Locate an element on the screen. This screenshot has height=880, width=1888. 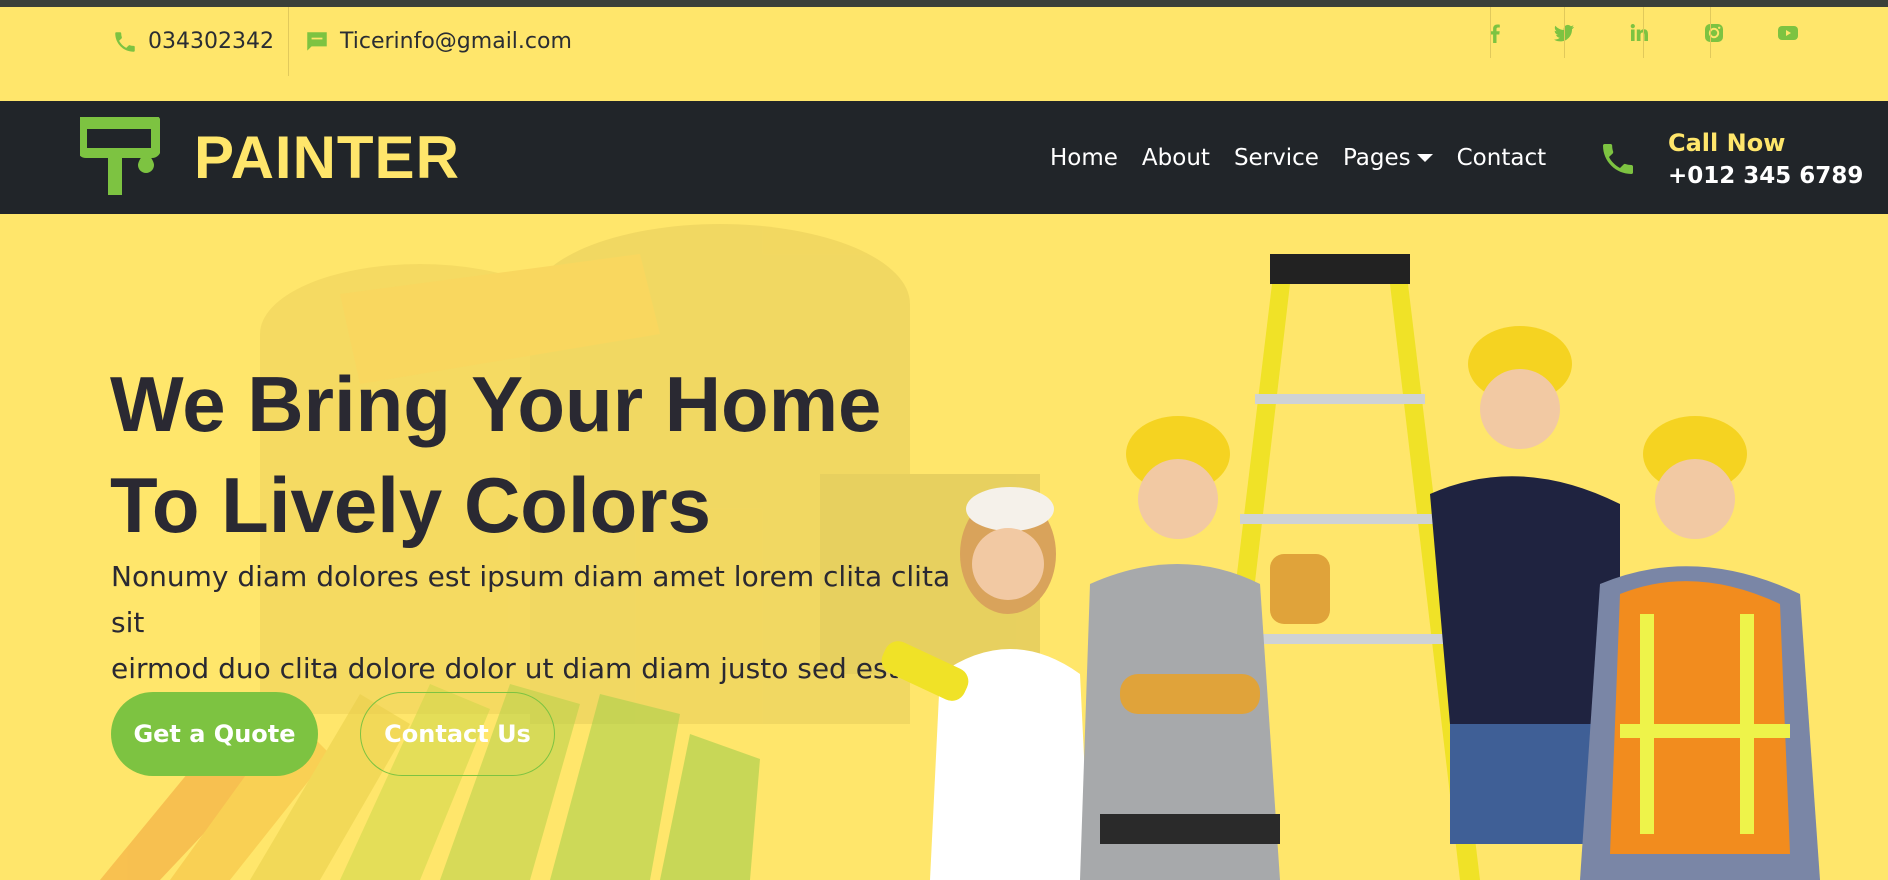
instagram-link is located at coordinates (1714, 32).